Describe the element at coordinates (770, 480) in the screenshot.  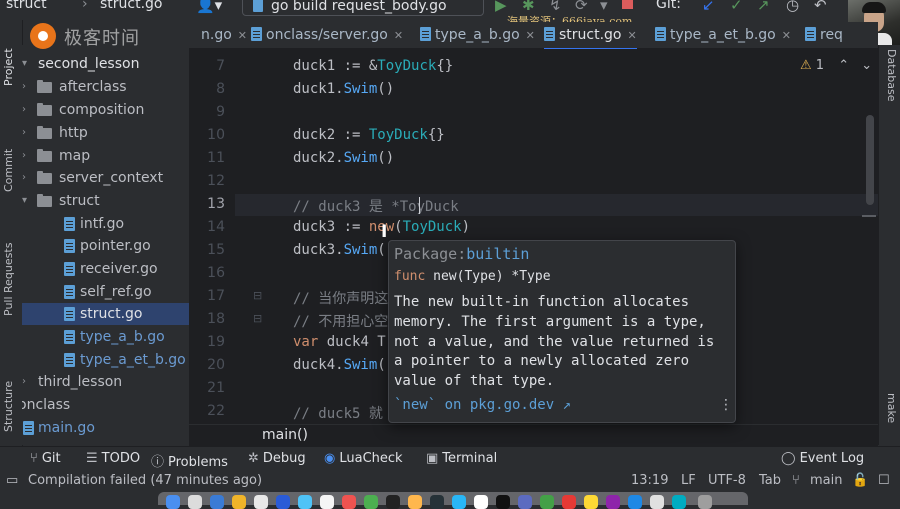
I see `indent-setting: Tab` at that location.